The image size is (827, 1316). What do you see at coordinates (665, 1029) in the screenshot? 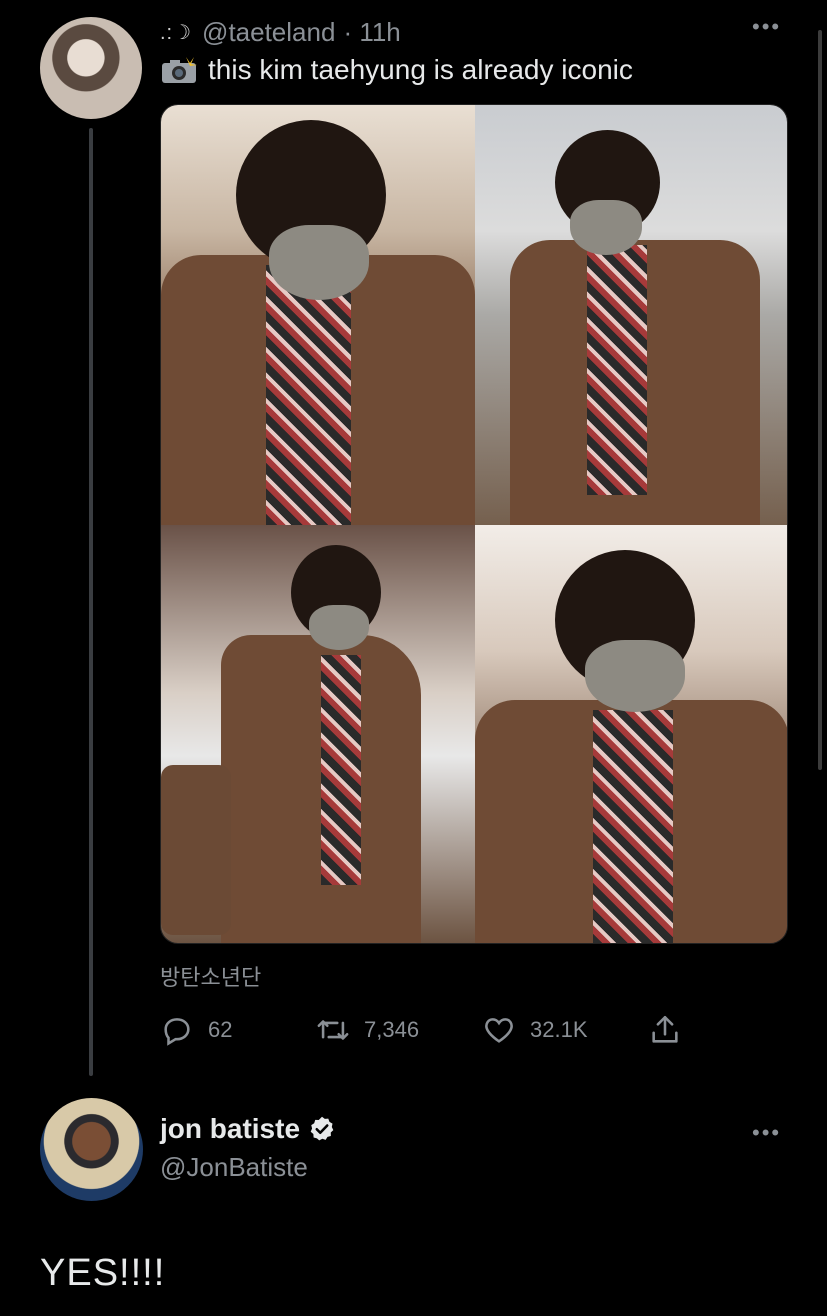
I see `share-icon` at bounding box center [665, 1029].